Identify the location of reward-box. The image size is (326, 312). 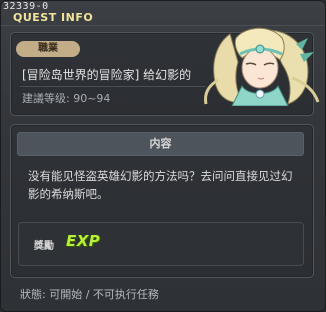
(161, 244).